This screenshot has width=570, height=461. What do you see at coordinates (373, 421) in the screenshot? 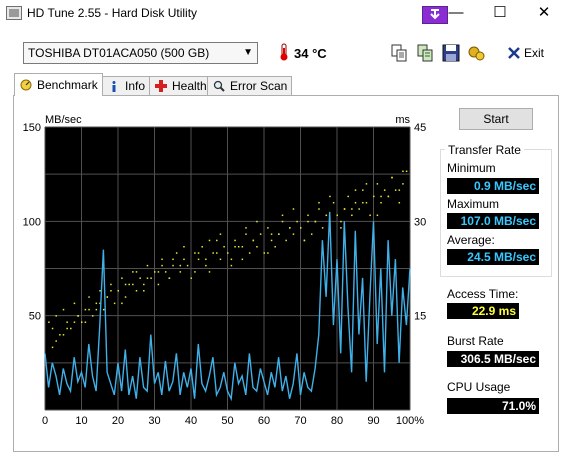
I see `x-tick-label: 90` at bounding box center [373, 421].